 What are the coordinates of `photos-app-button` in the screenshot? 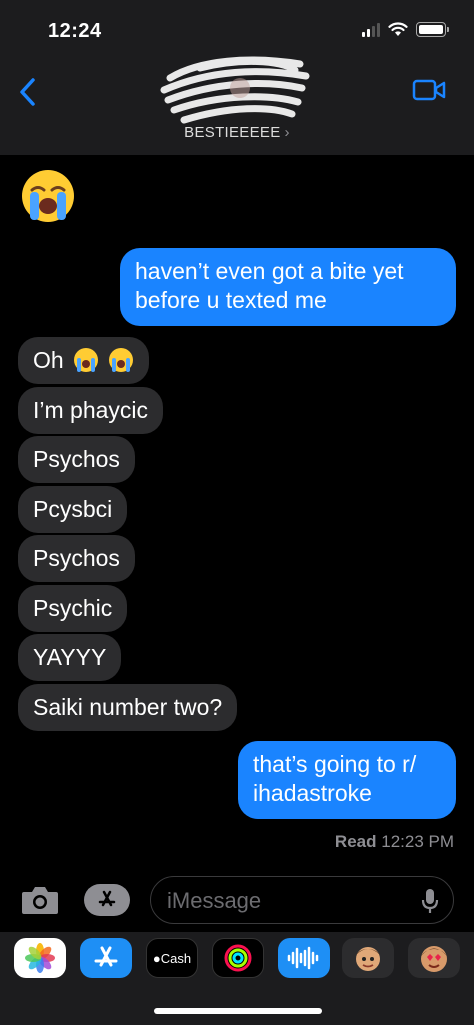 It's located at (40, 958).